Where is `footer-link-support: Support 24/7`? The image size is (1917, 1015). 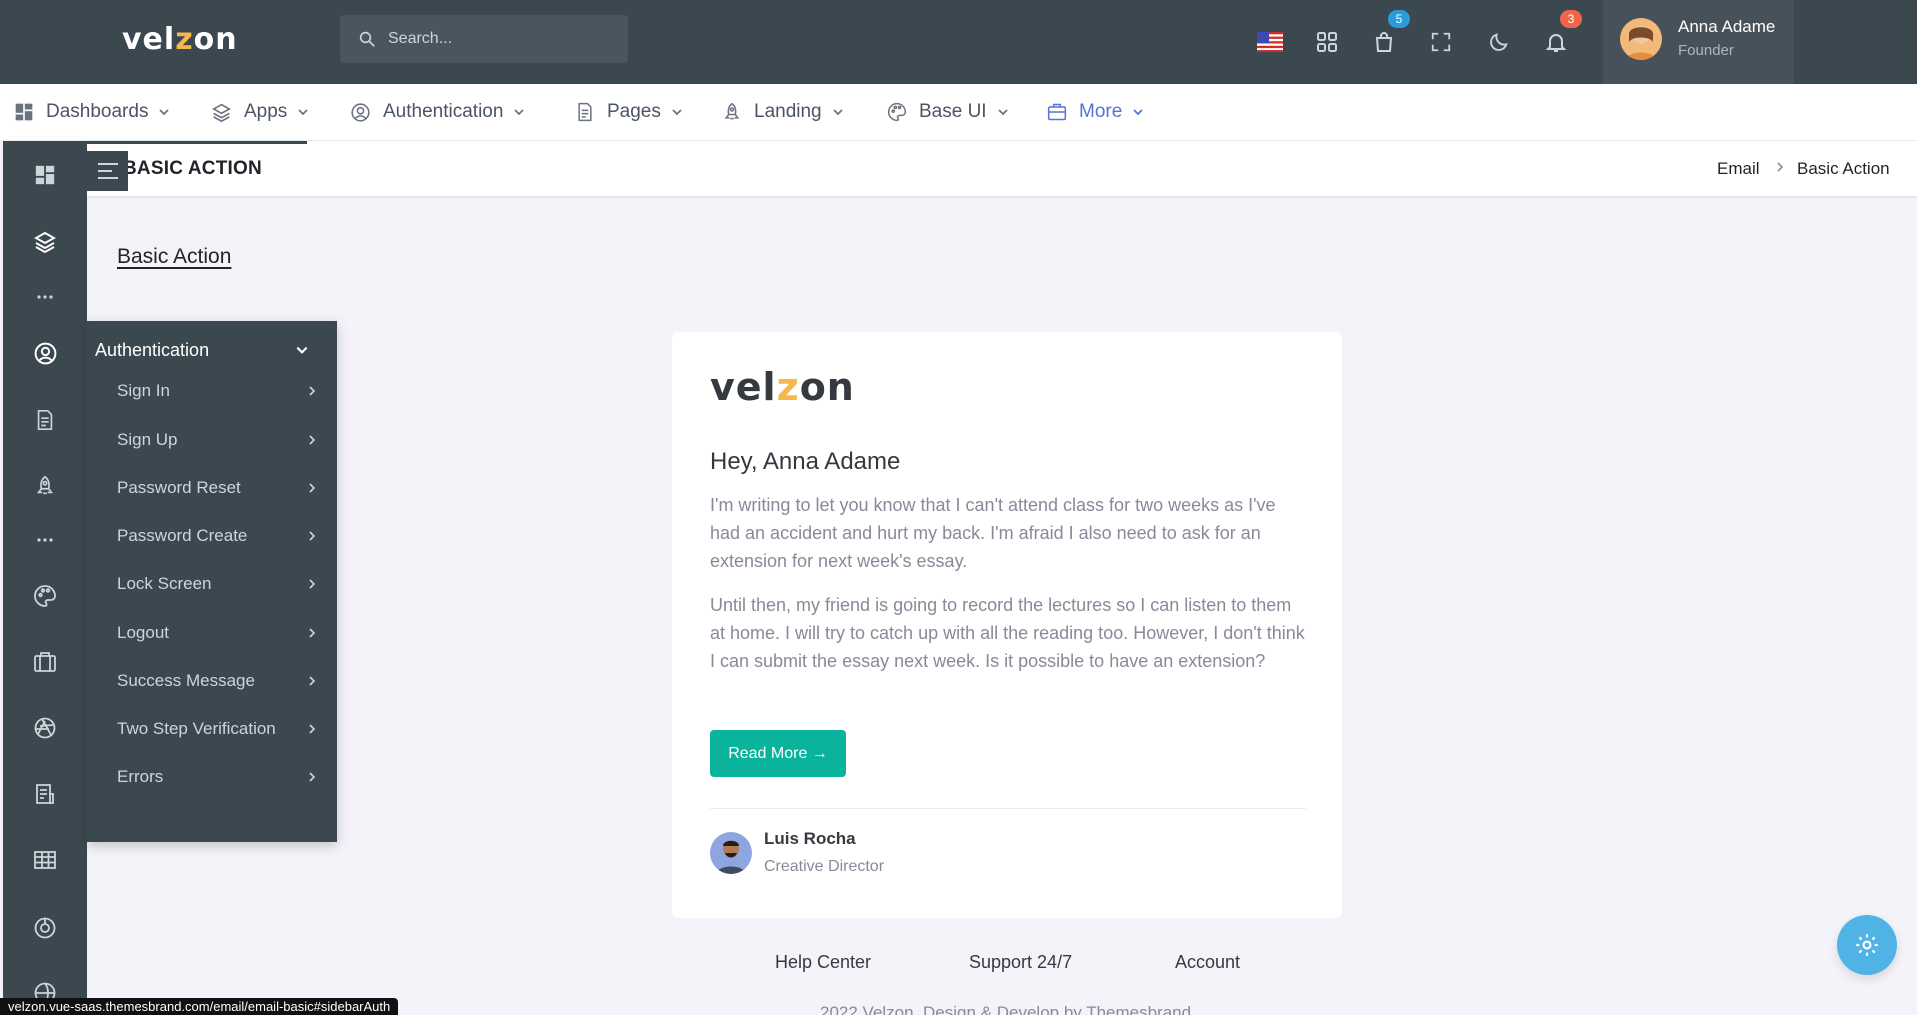 footer-link-support: Support 24/7 is located at coordinates (1020, 962).